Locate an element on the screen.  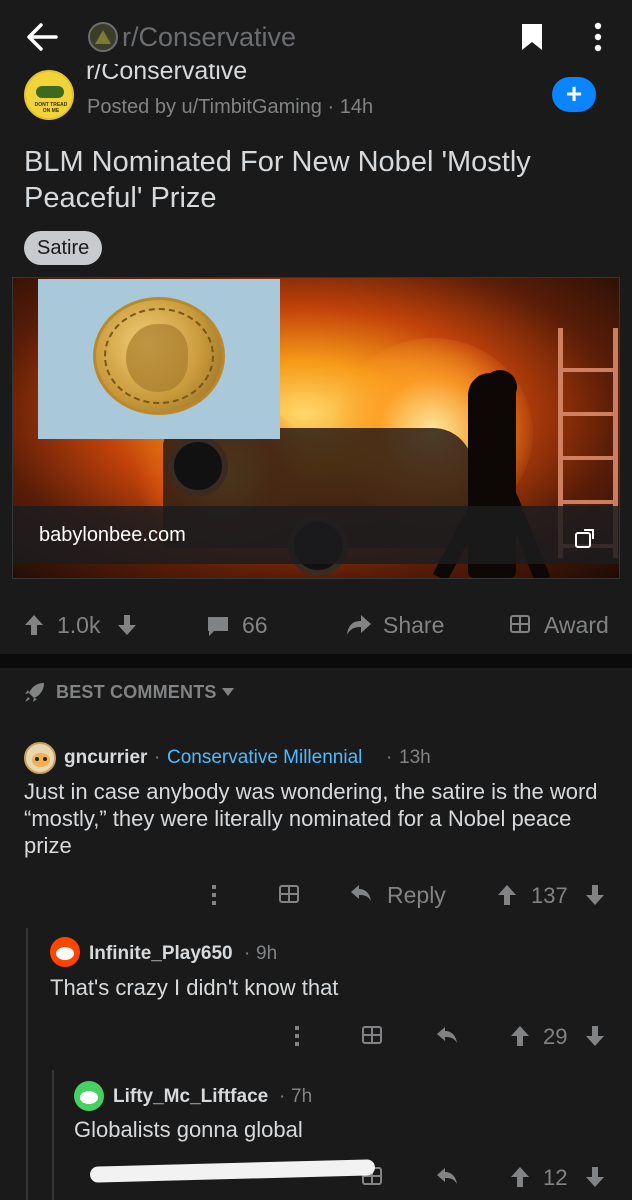
share-button: Share is located at coordinates (413, 625).